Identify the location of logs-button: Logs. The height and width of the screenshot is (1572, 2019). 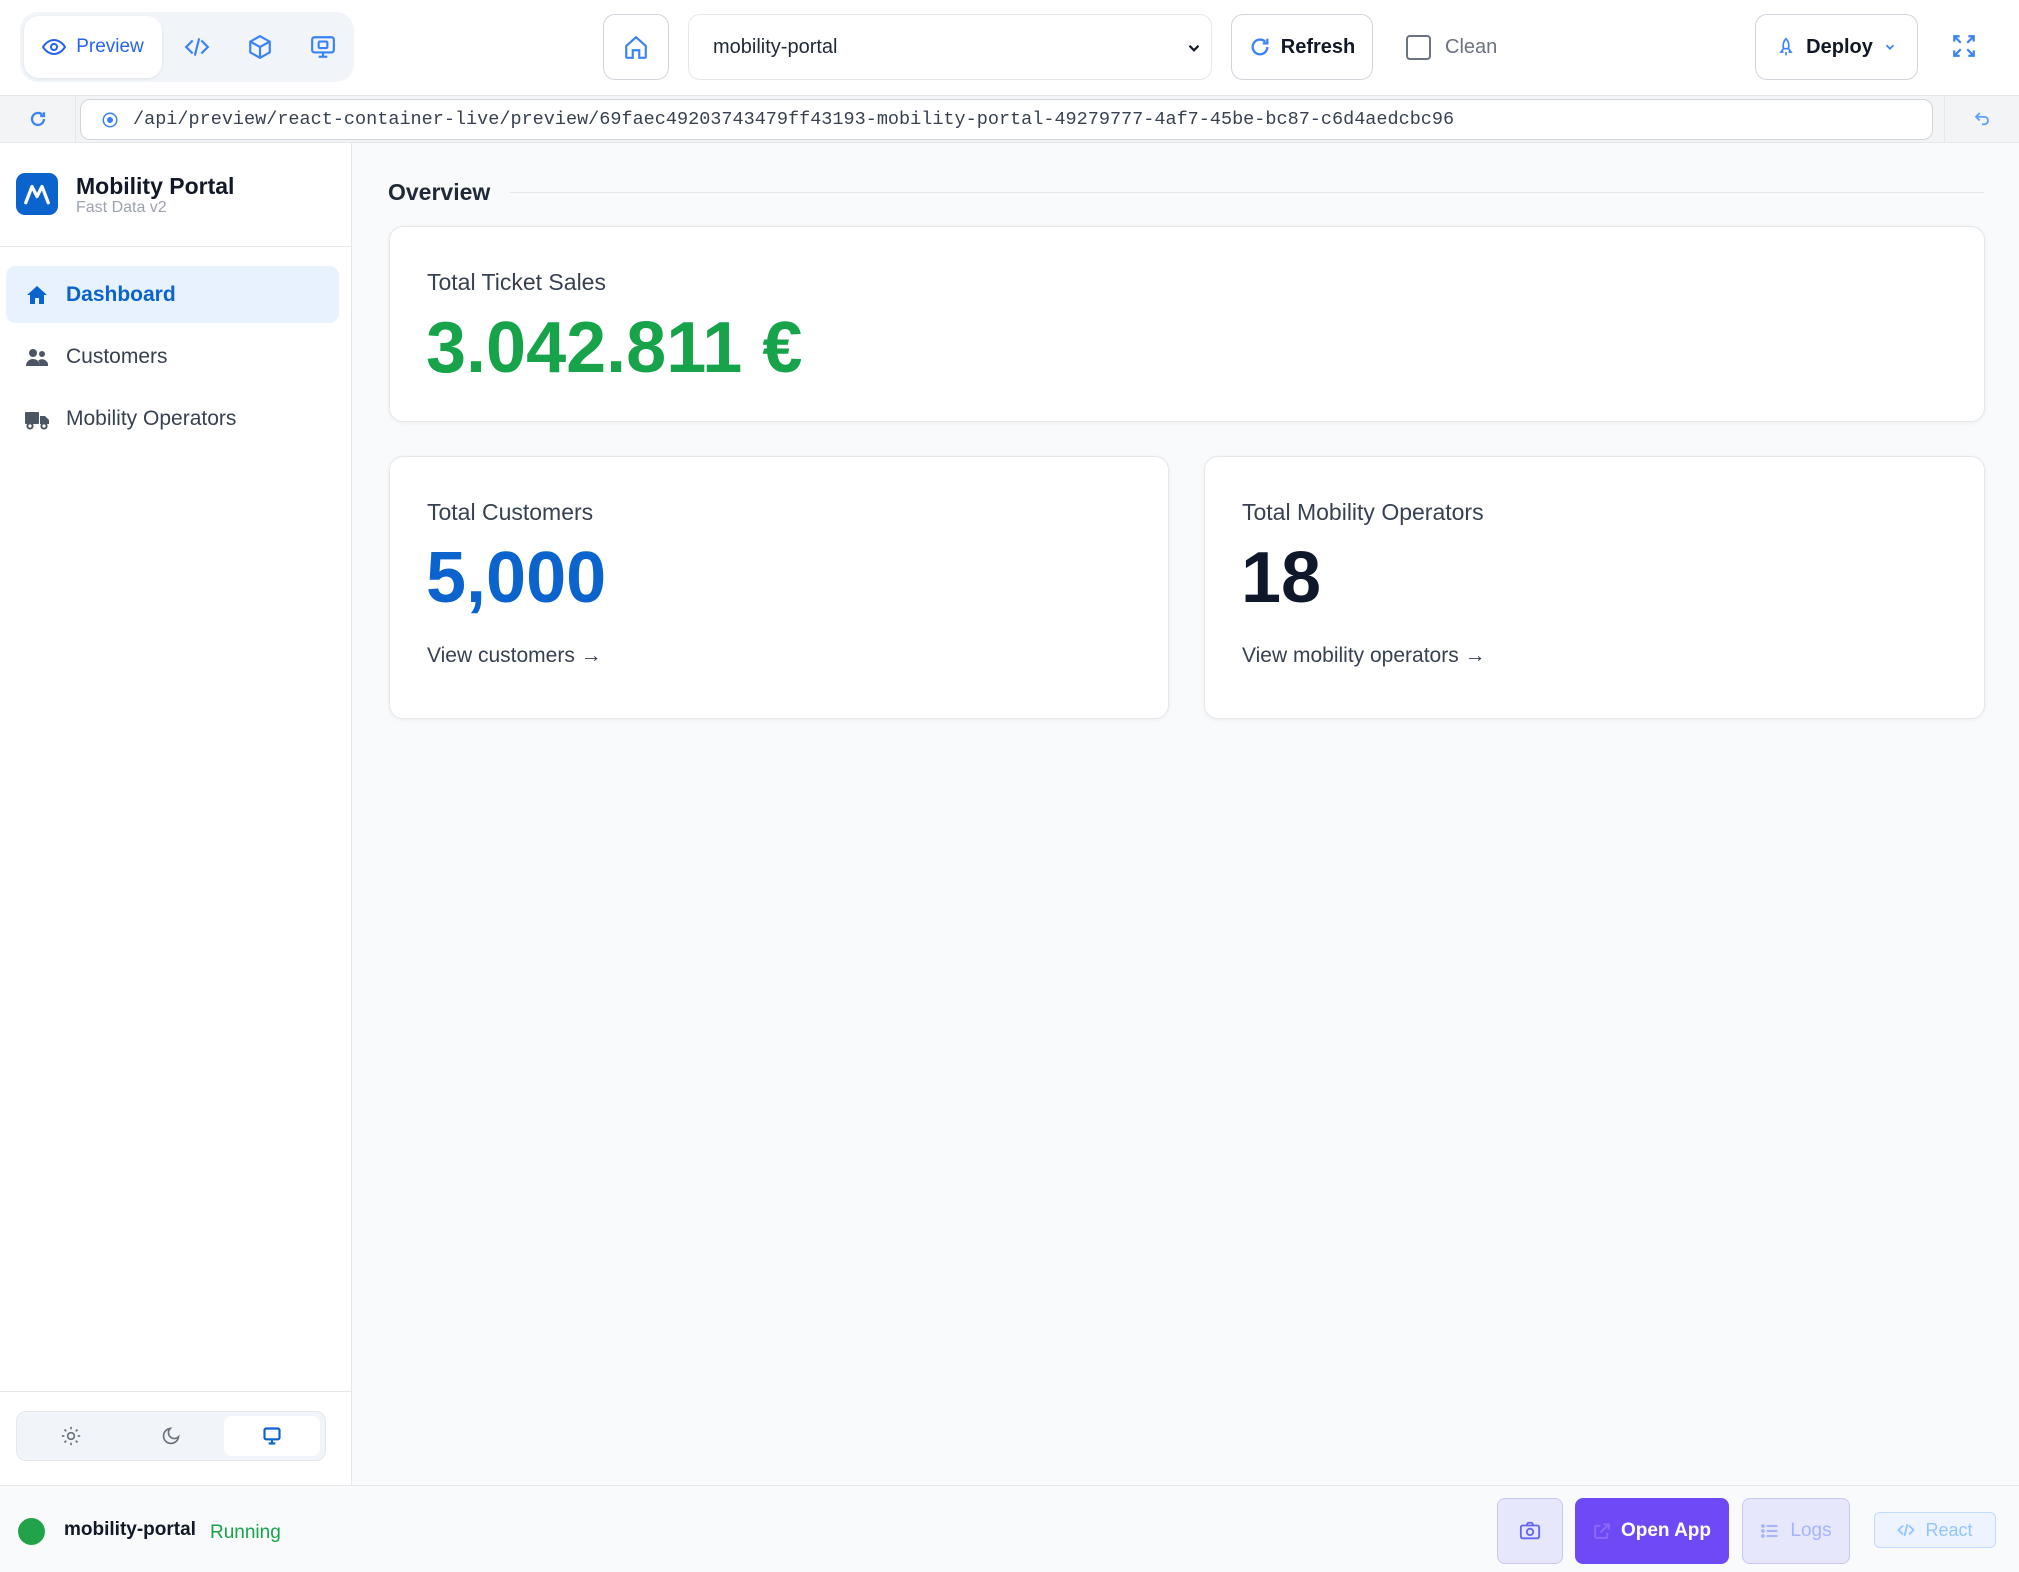
(1796, 1531).